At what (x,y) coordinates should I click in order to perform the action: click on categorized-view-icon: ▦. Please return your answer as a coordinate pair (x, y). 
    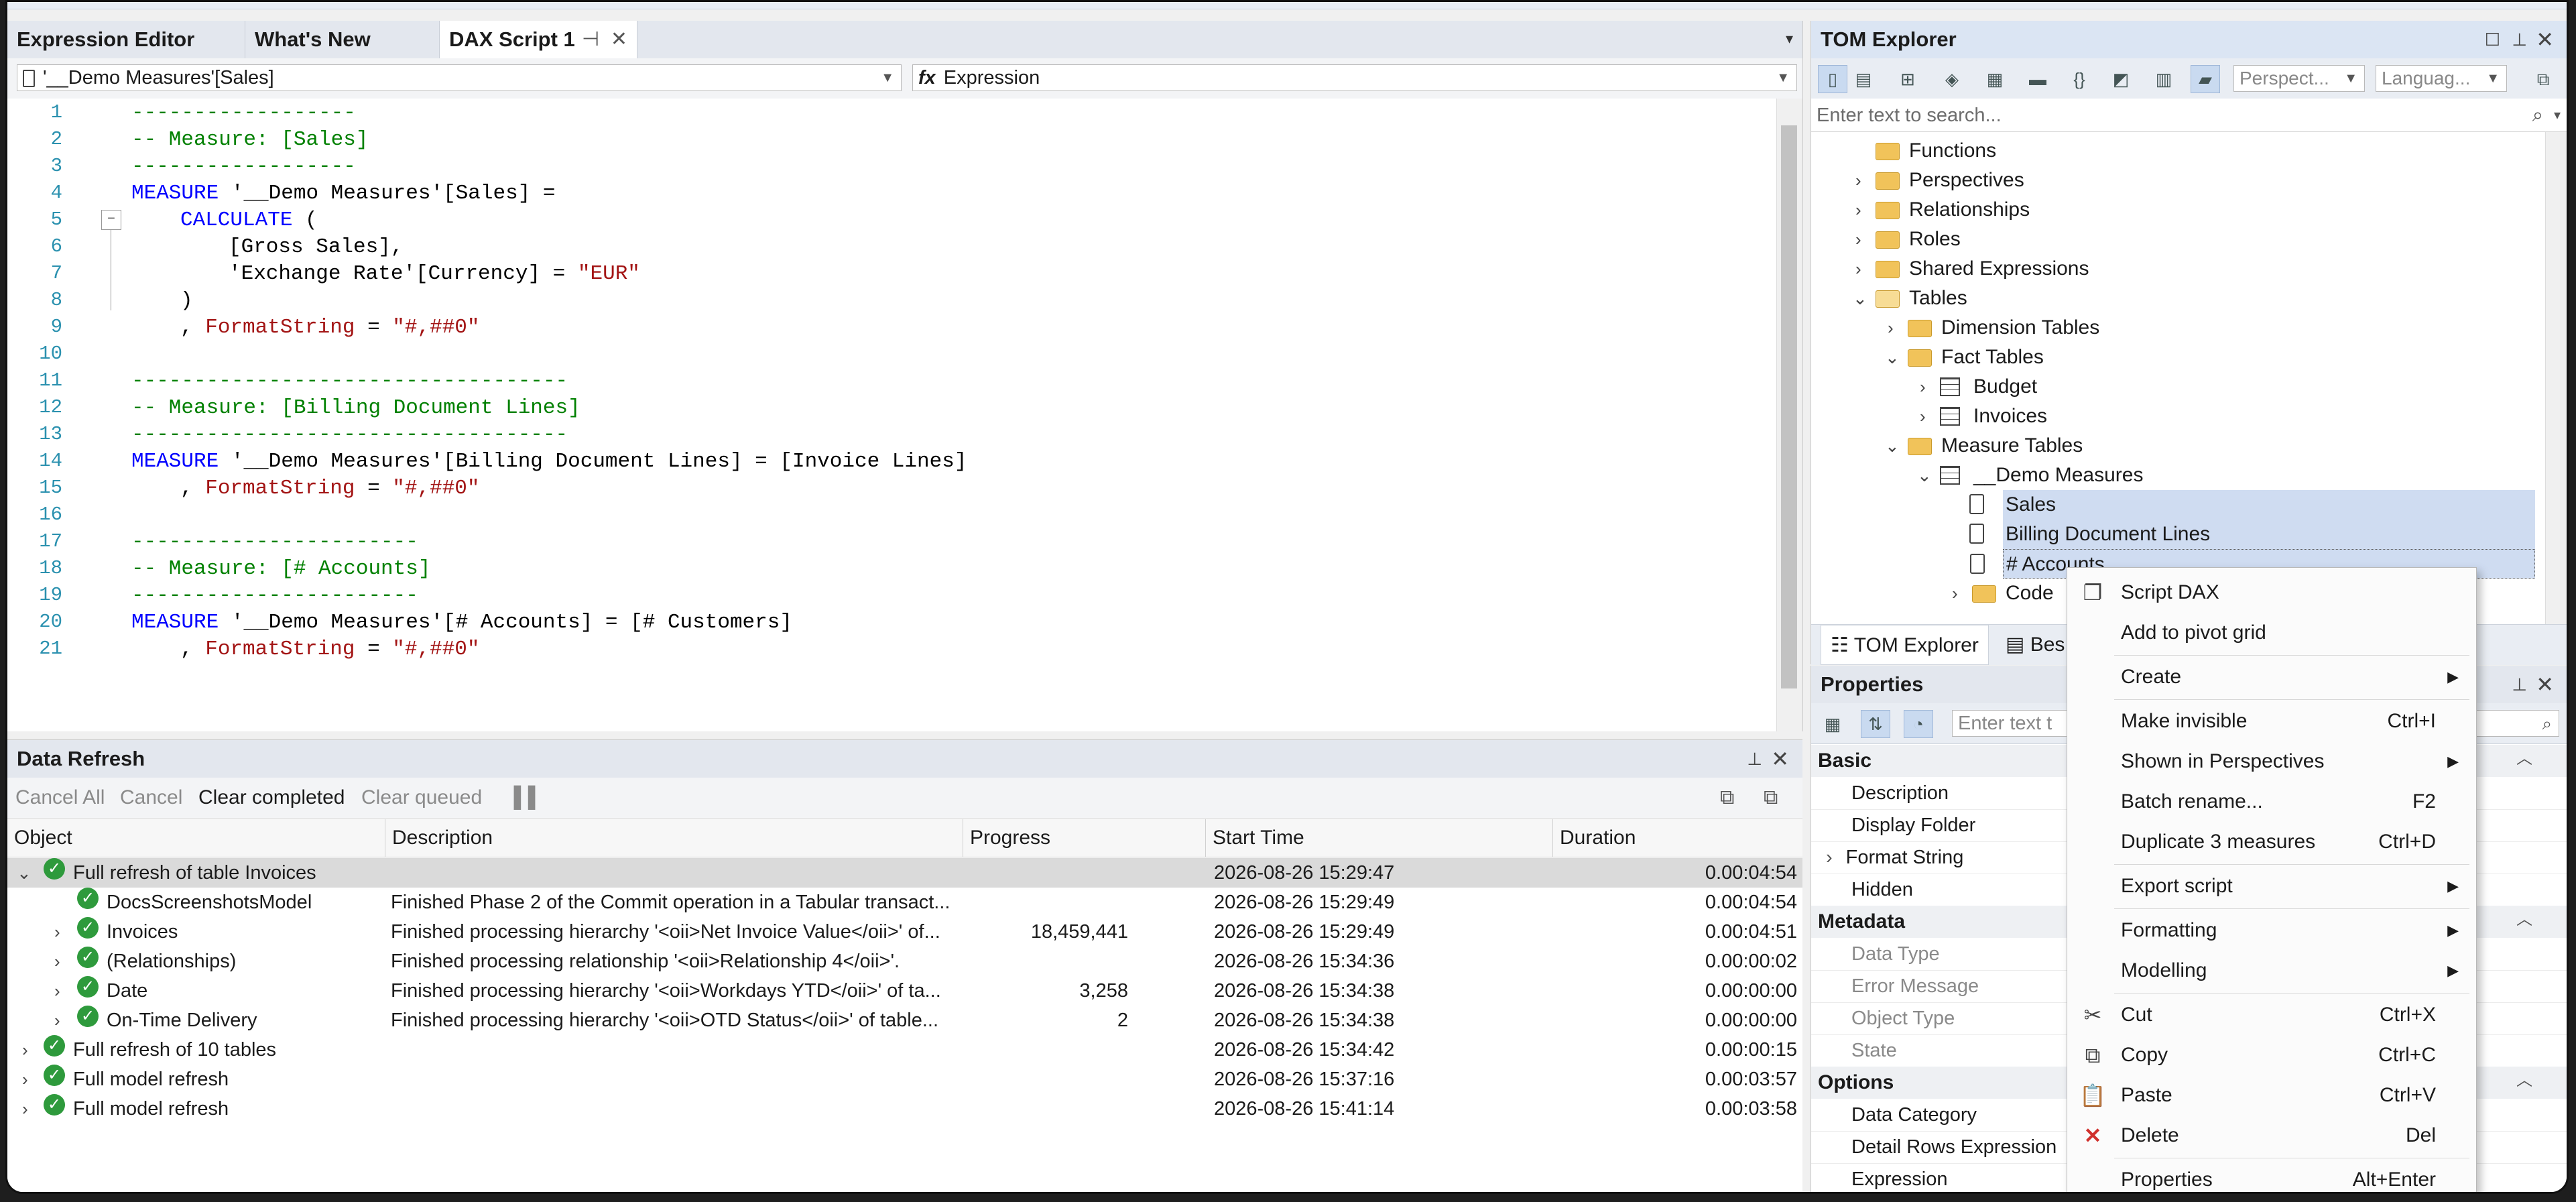
    Looking at the image, I should click on (1833, 724).